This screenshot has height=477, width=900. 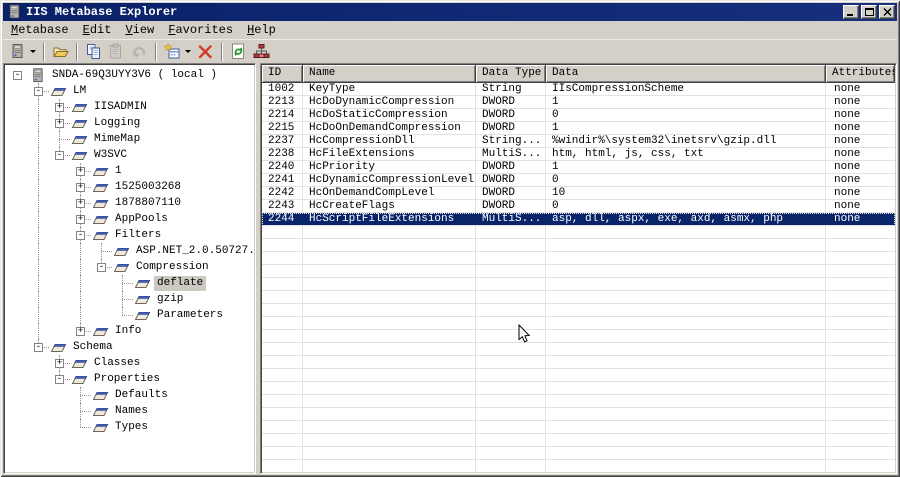 What do you see at coordinates (172, 267) in the screenshot?
I see `tree-node-label: Compression` at bounding box center [172, 267].